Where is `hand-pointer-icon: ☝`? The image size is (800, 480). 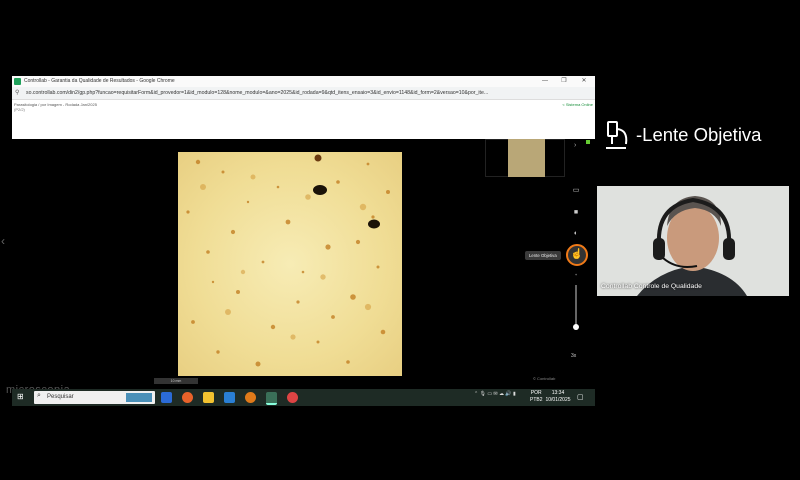 hand-pointer-icon: ☝ is located at coordinates (577, 254).